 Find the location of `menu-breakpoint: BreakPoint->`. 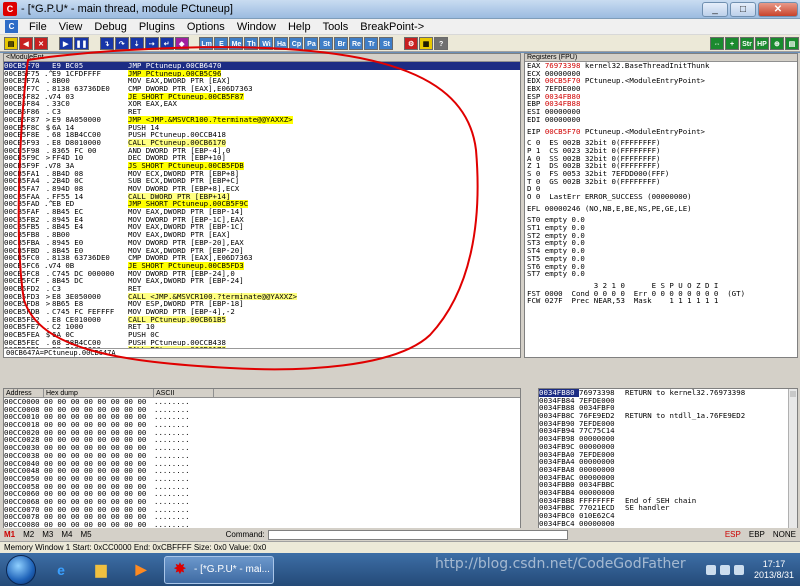

menu-breakpoint: BreakPoint-> is located at coordinates (392, 27).